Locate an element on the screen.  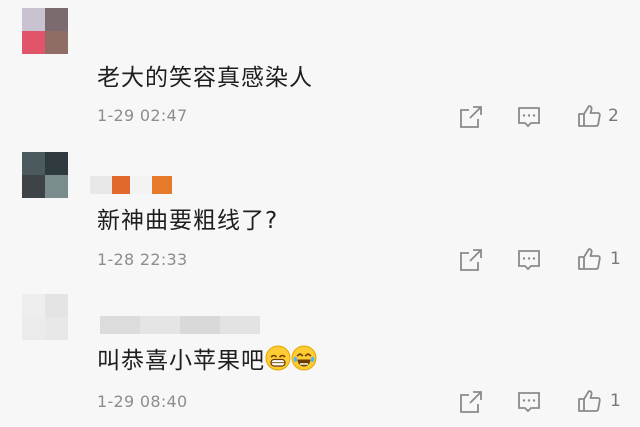
comment-timestamp: 1-29 02:47 is located at coordinates (142, 115).